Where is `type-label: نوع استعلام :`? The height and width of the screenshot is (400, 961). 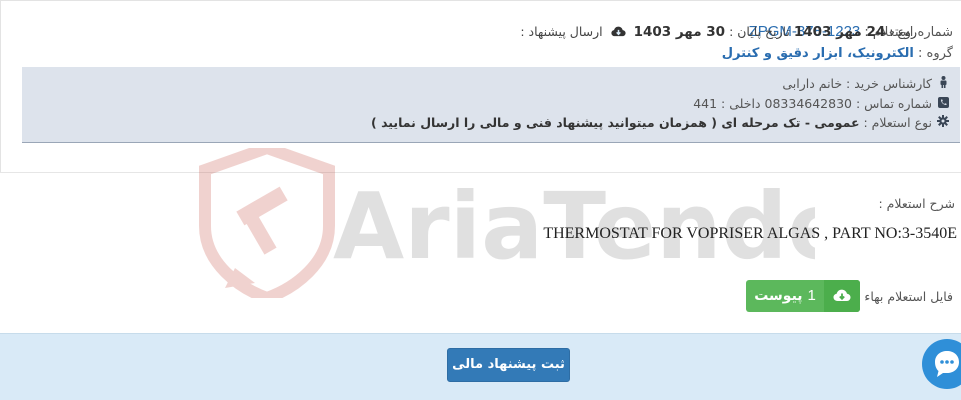
type-label: نوع استعلام : is located at coordinates (898, 122).